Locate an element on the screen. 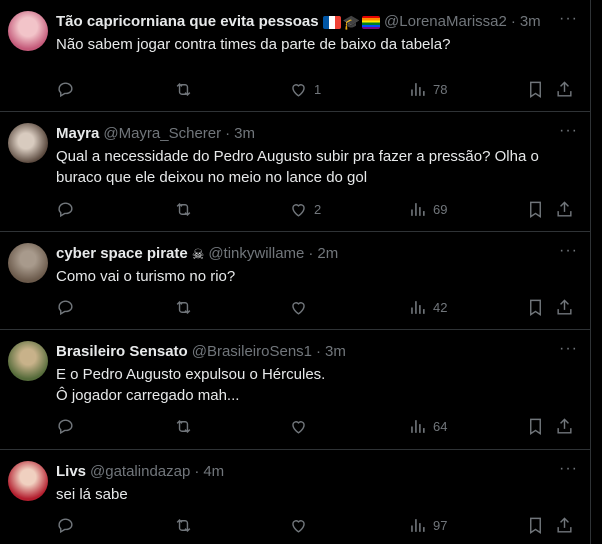 The width and height of the screenshot is (602, 544). flag-france-icon is located at coordinates (331, 22).